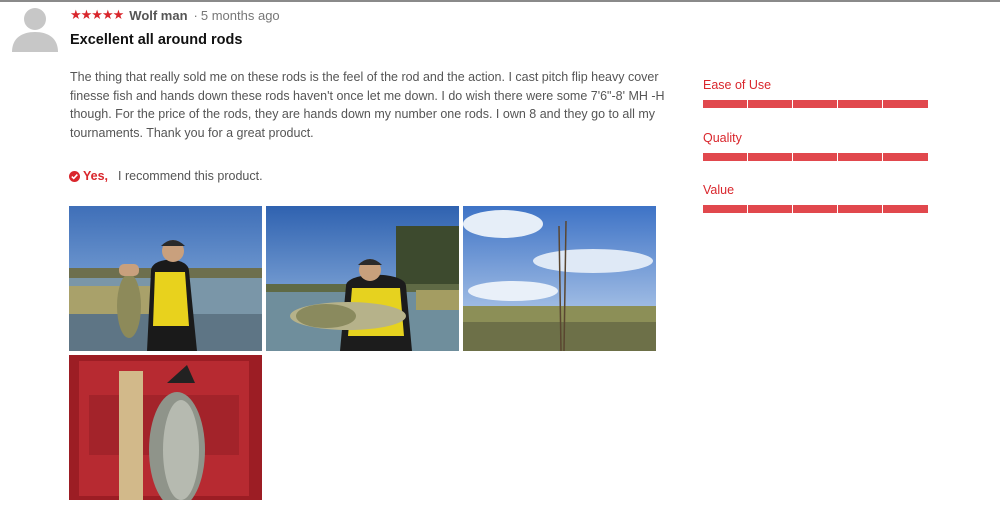 This screenshot has height=508, width=1000. What do you see at coordinates (158, 15) in the screenshot?
I see `reviewer-name: Wolf man` at bounding box center [158, 15].